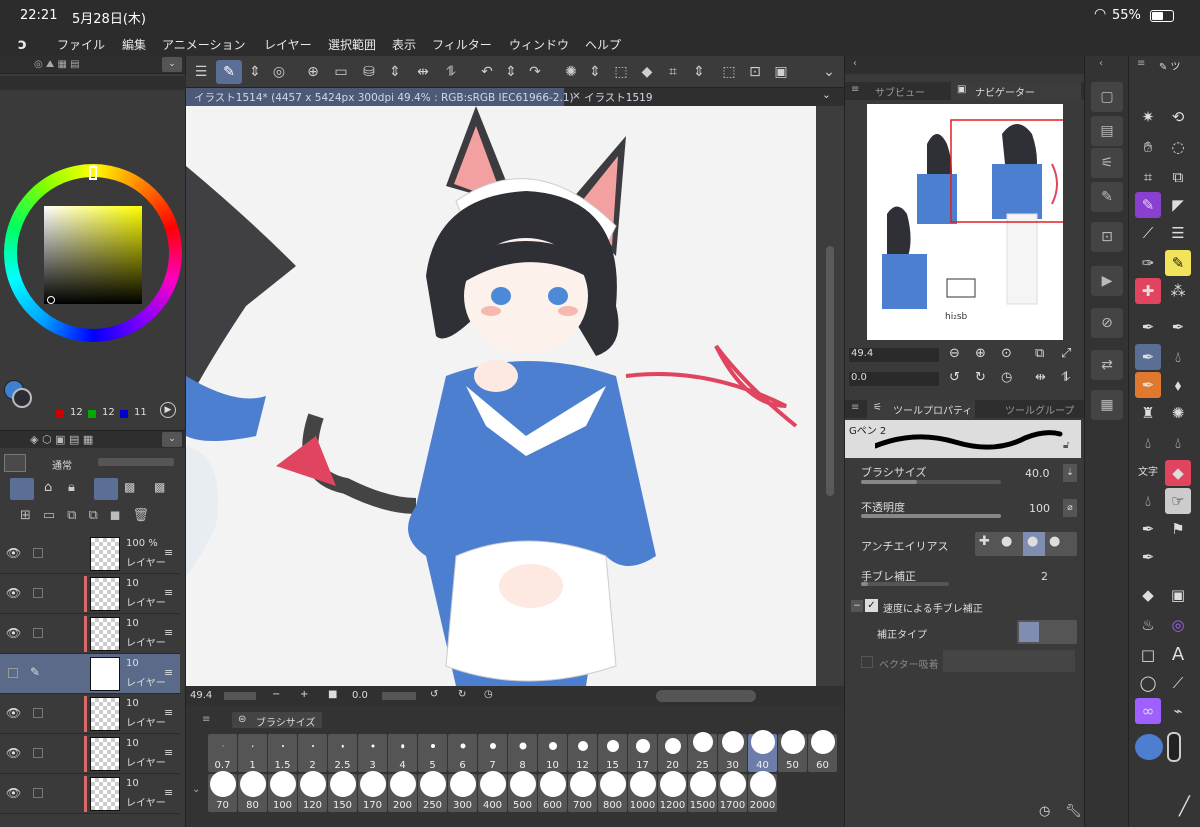 The height and width of the screenshot is (827, 1200). What do you see at coordinates (1148, 233) in the screenshot?
I see `eyedropper-icon: ⟋` at bounding box center [1148, 233].